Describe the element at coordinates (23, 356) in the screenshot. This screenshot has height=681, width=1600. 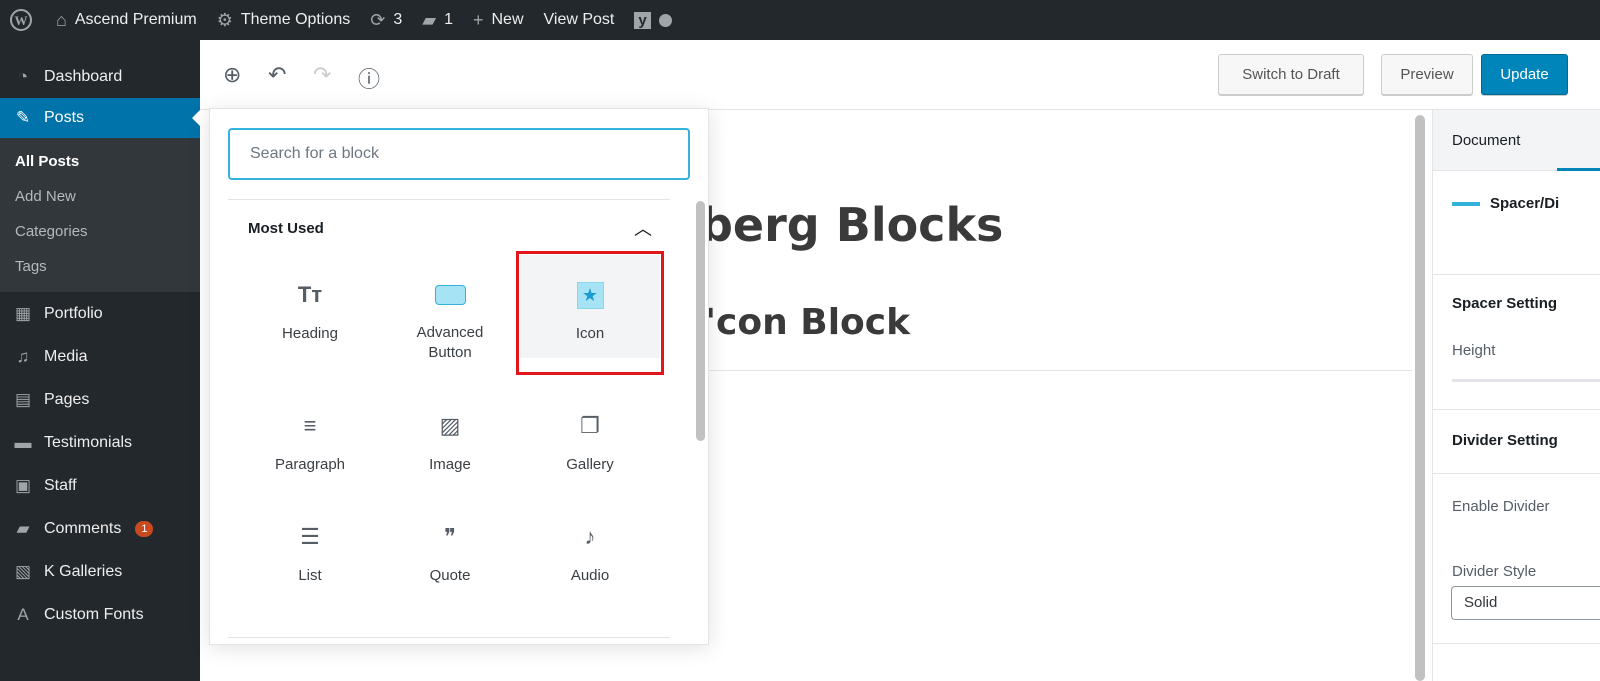
I see `media-icon: ♫` at that location.